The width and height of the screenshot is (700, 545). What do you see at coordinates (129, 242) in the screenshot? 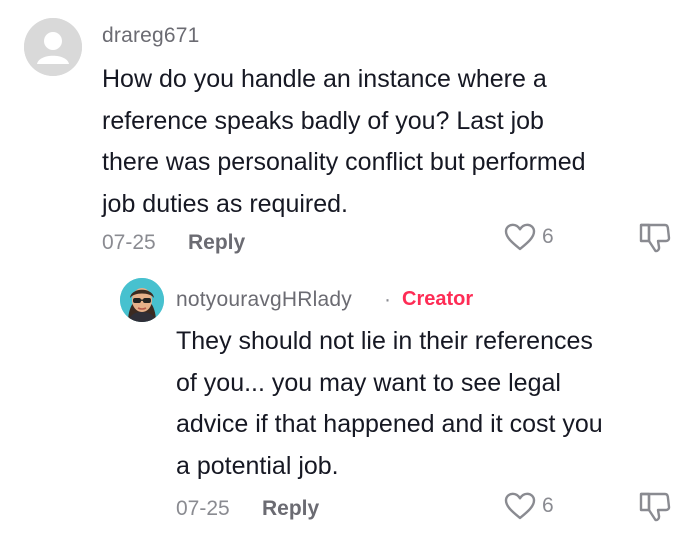
I see `comment-date: 07-25` at bounding box center [129, 242].